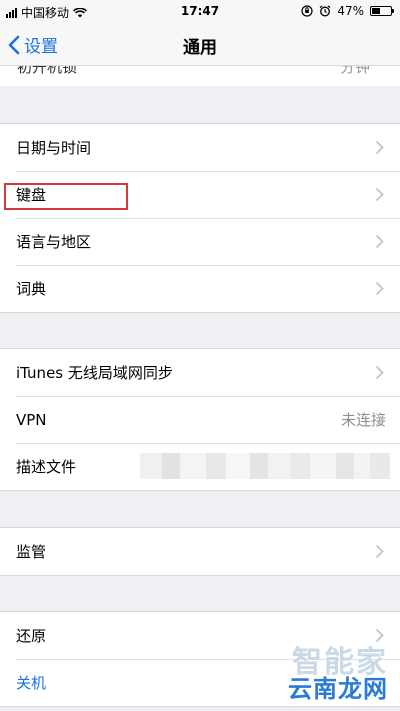 The image size is (400, 711). I want to click on shutdown-label: 关机, so click(31, 683).